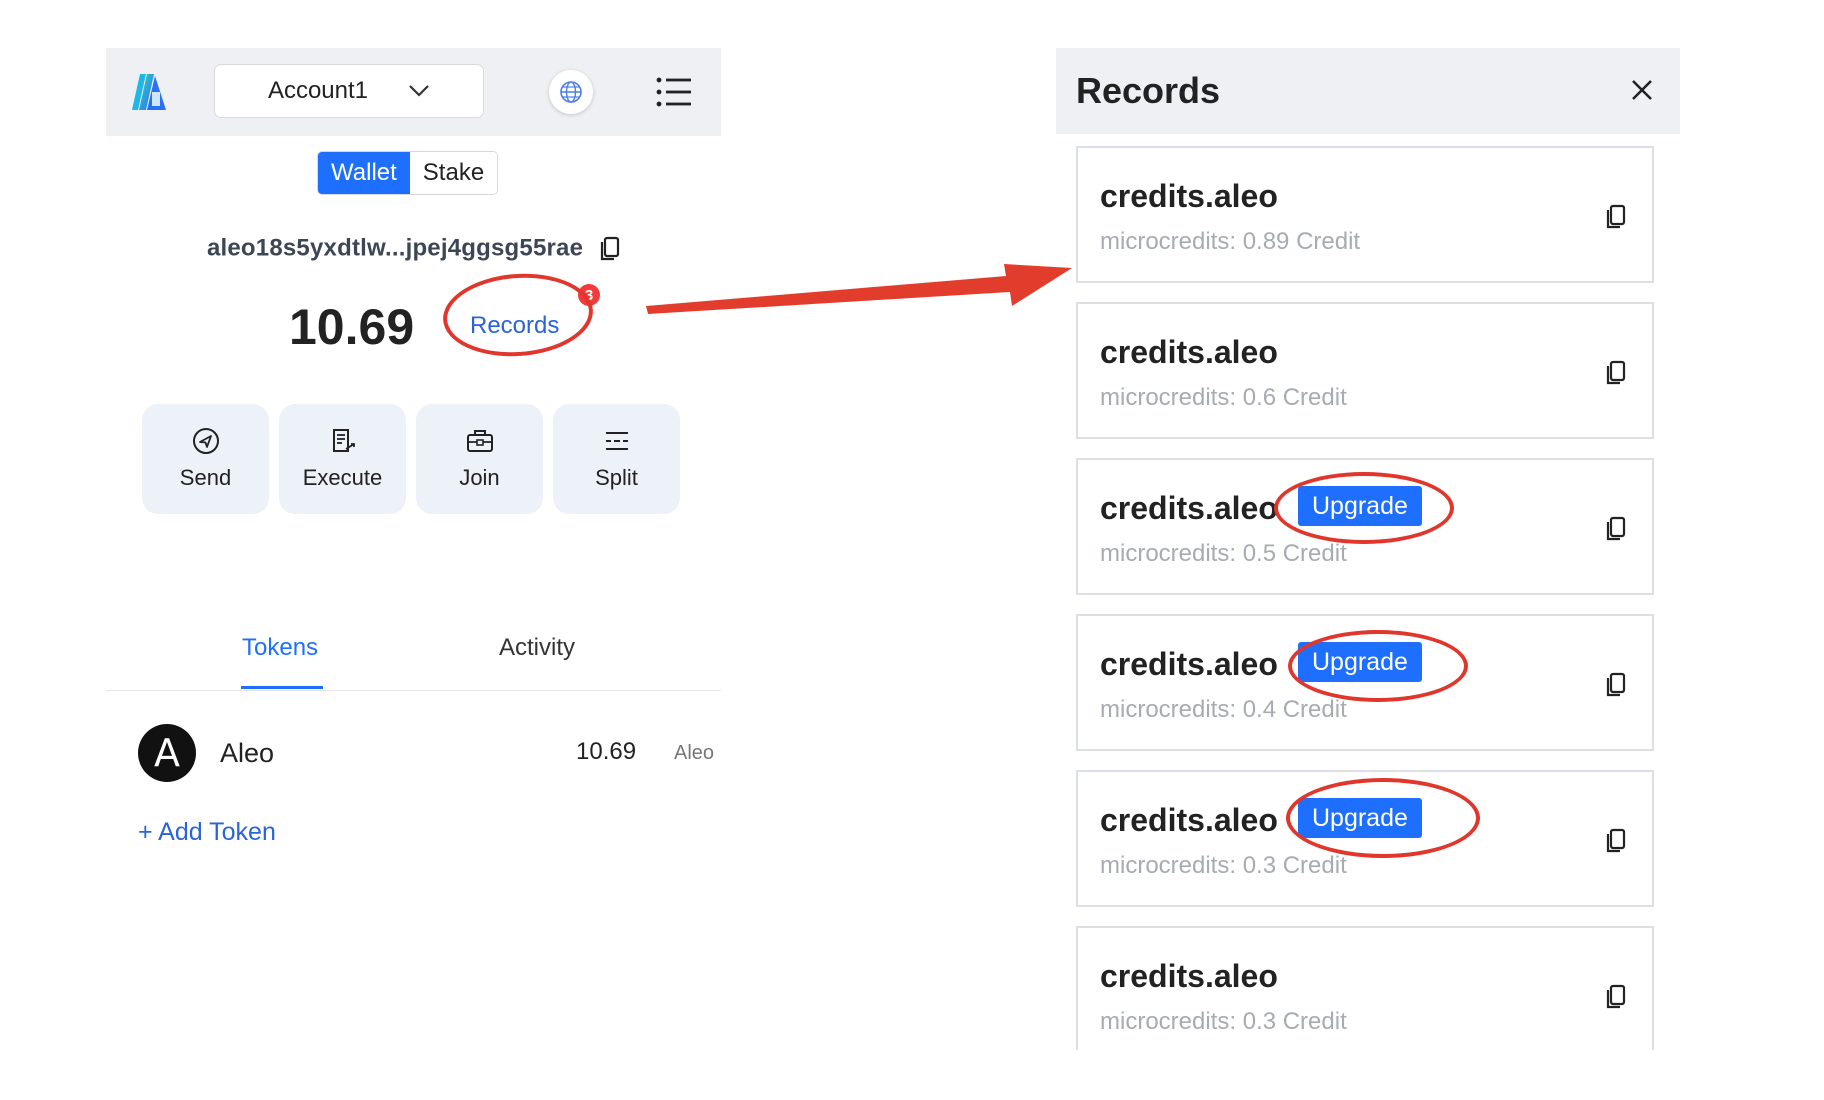 This screenshot has width=1824, height=1100. Describe the element at coordinates (479, 441) in the screenshot. I see `join-icon` at that location.